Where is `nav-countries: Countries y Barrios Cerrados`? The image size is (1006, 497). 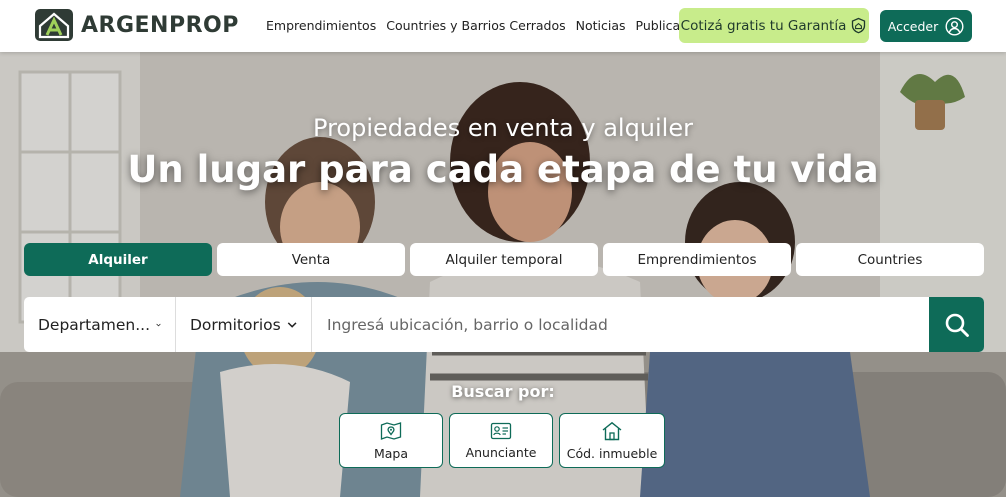
nav-countries: Countries y Barrios Cerrados is located at coordinates (475, 25).